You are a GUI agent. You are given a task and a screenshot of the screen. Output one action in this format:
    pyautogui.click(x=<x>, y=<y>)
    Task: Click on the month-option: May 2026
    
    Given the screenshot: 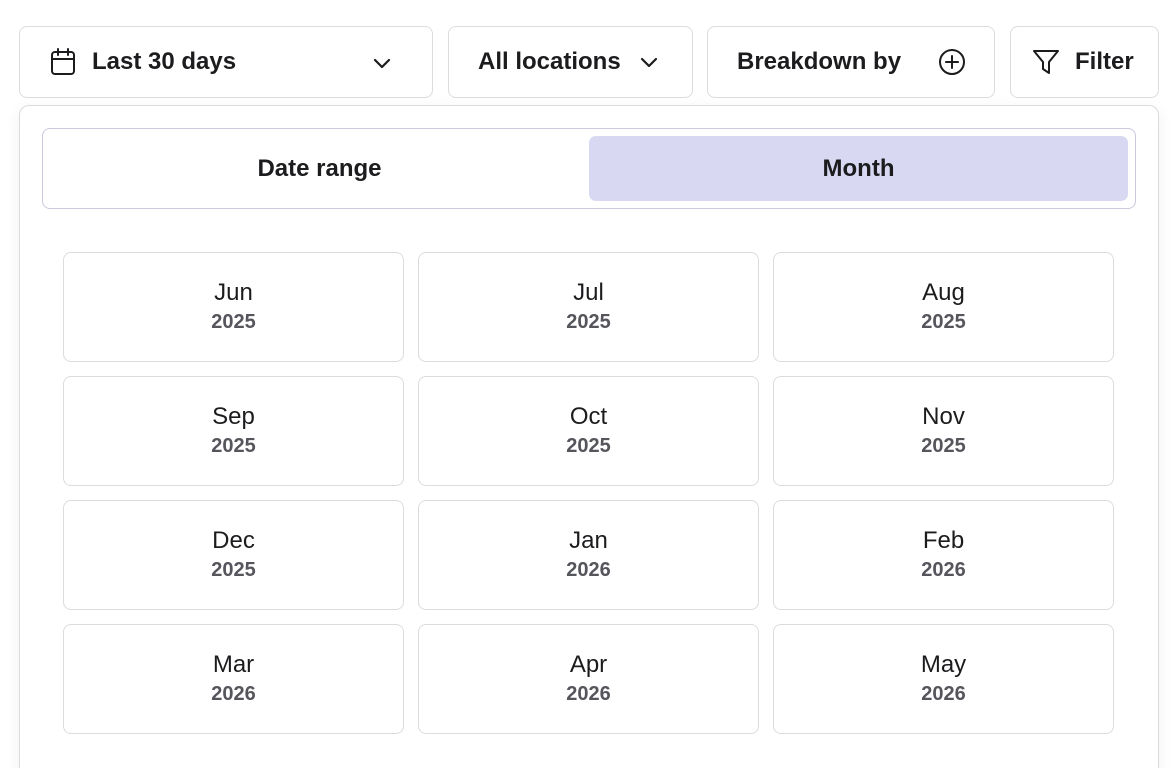 What is the action you would take?
    pyautogui.click(x=943, y=679)
    